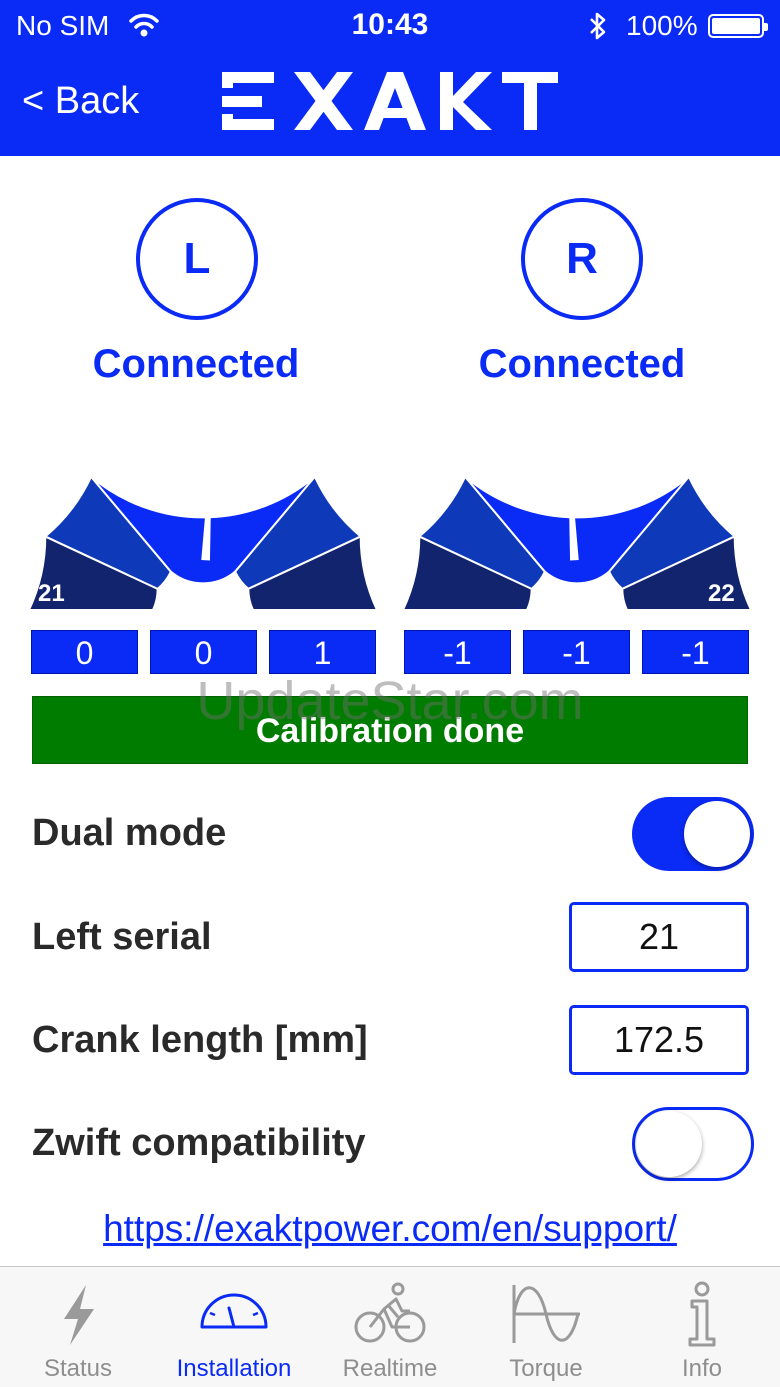  Describe the element at coordinates (322, 652) in the screenshot. I see `left-value-box-3: 1` at that location.